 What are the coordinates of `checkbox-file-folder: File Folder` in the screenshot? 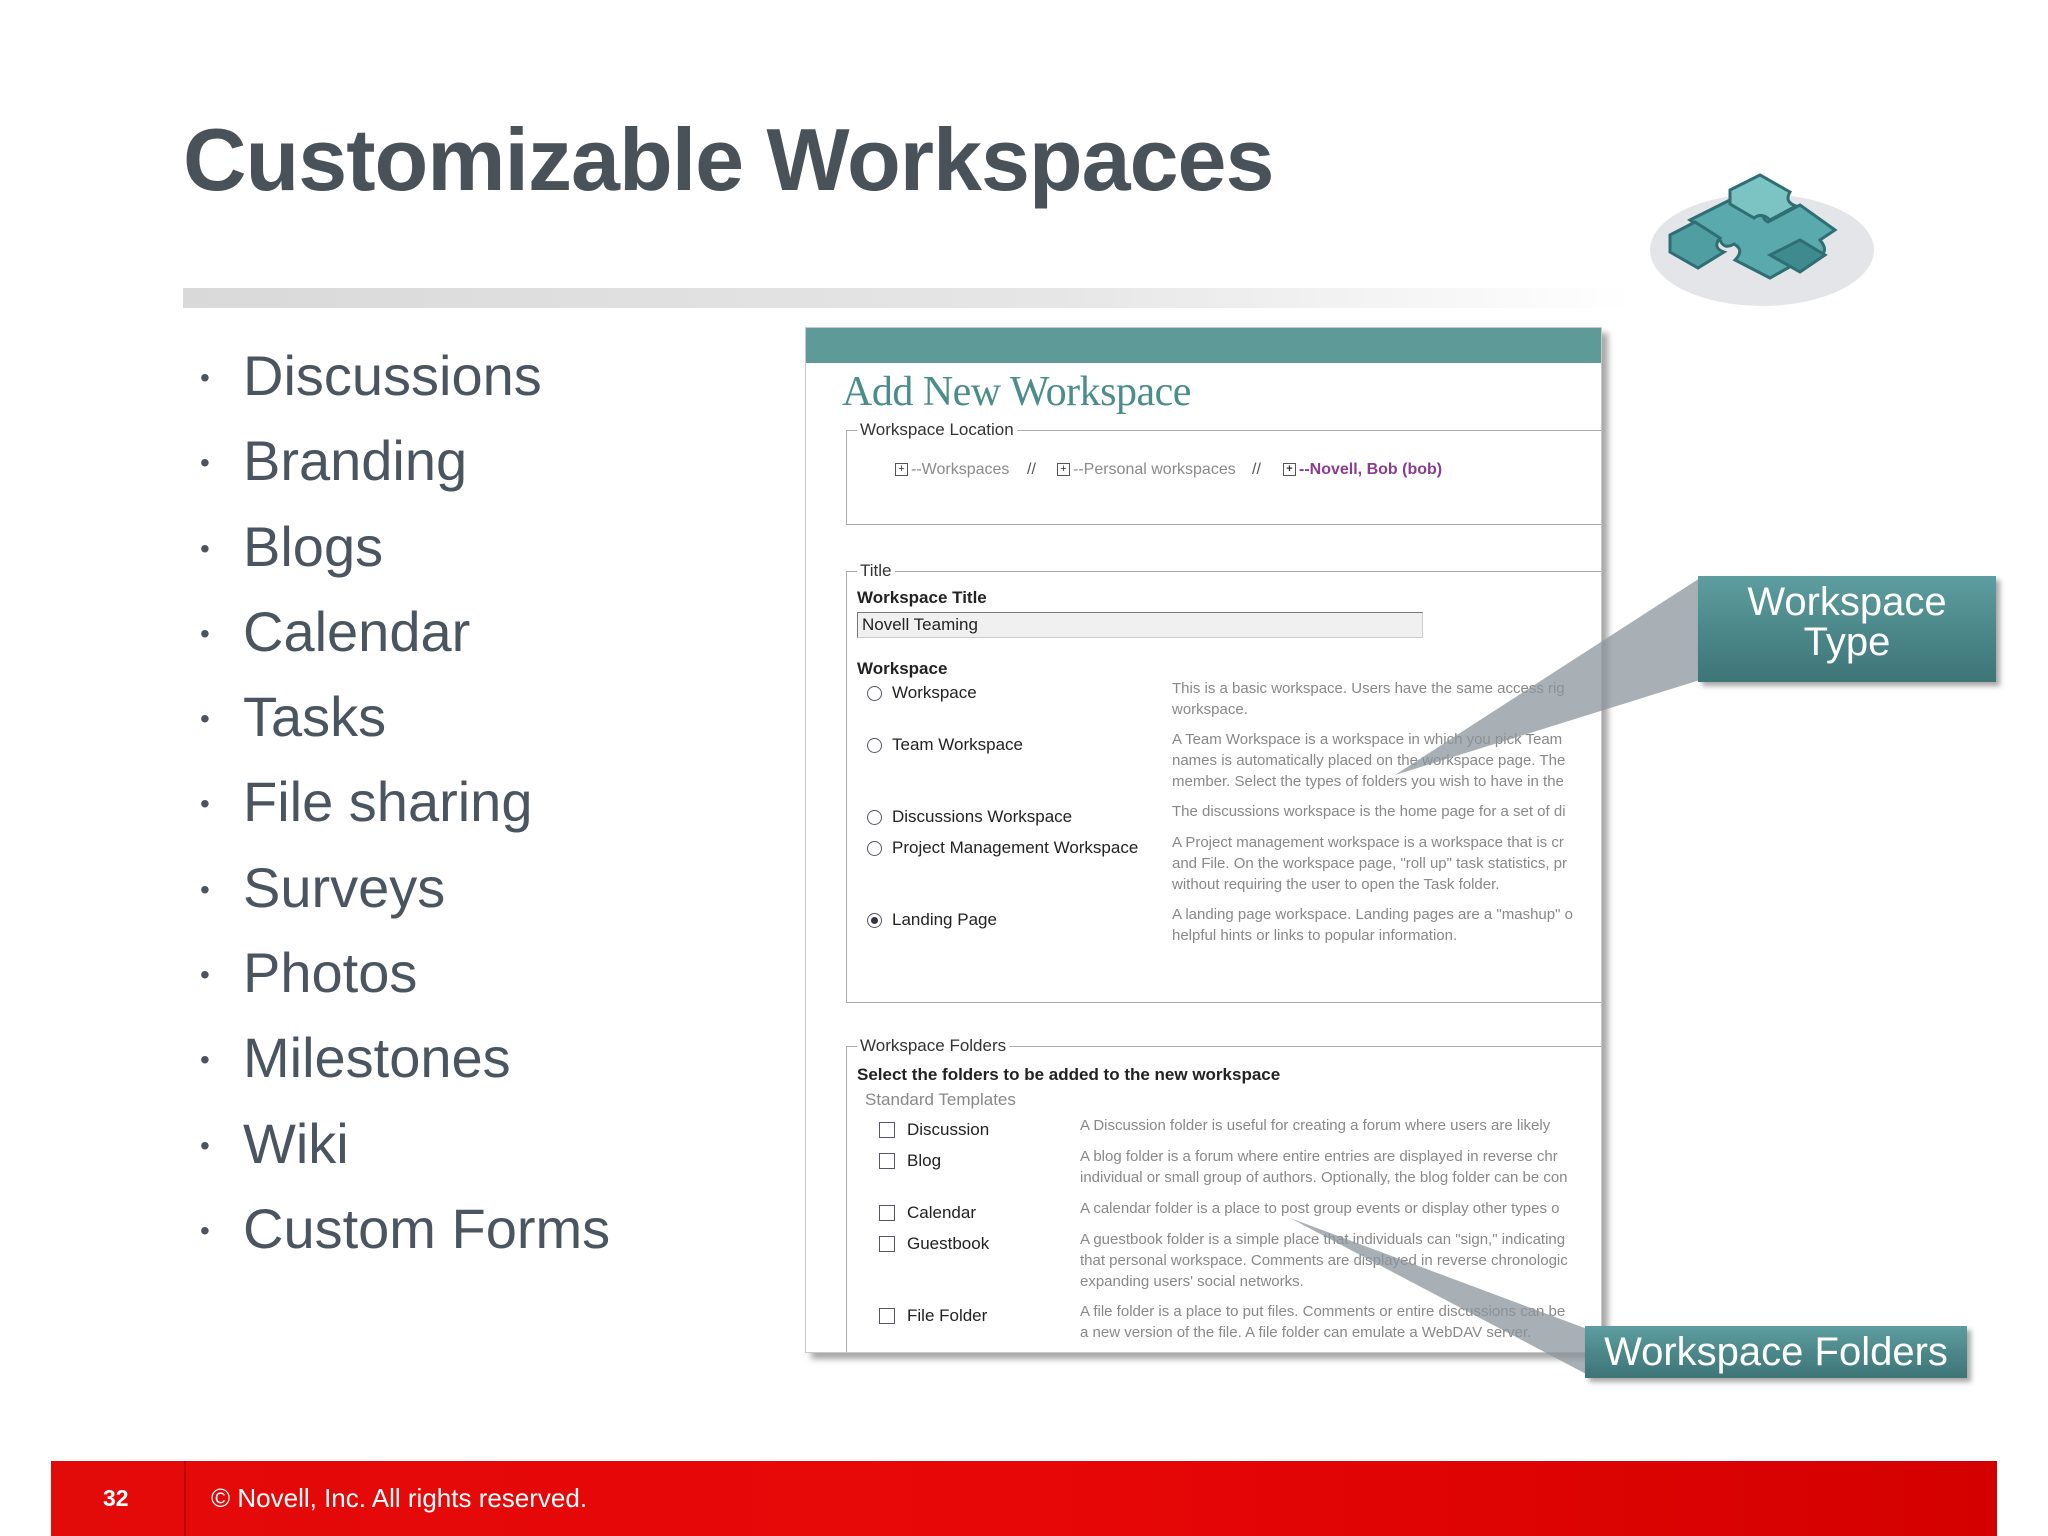 It's located at (933, 1316).